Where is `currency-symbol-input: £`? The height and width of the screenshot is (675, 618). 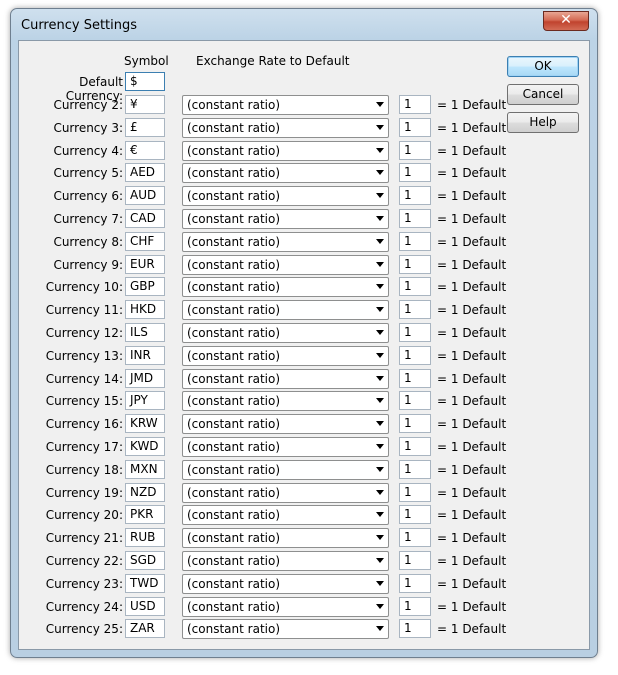 currency-symbol-input: £ is located at coordinates (145, 127).